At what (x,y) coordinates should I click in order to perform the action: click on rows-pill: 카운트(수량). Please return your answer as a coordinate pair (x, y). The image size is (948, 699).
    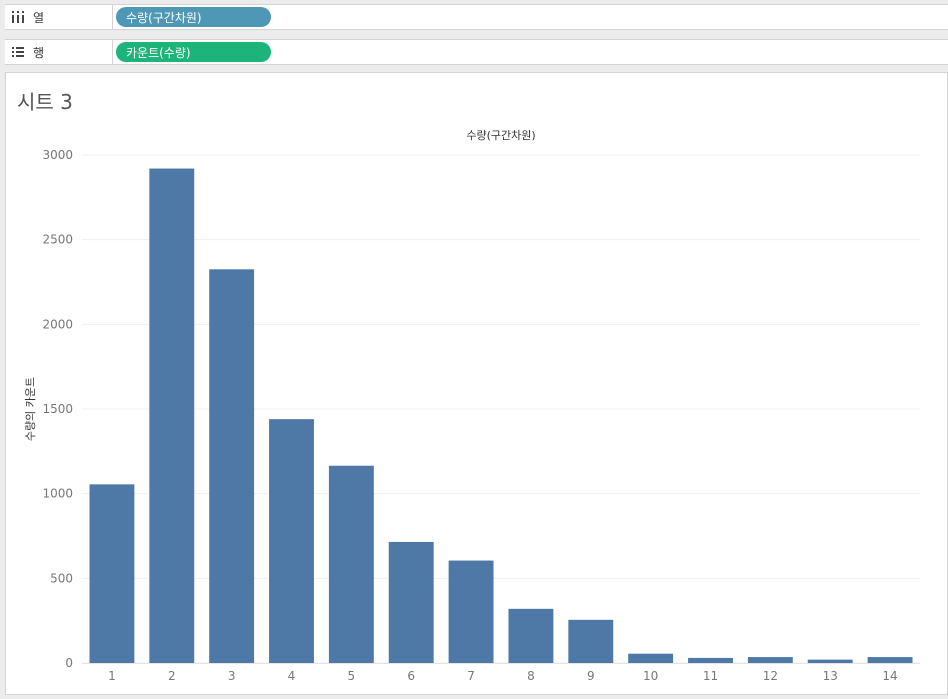
    Looking at the image, I should click on (193, 52).